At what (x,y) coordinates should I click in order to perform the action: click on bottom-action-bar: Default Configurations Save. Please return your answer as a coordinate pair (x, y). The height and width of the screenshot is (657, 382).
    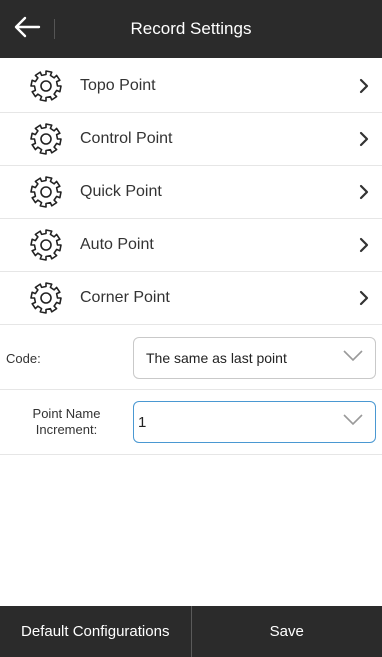
    Looking at the image, I should click on (191, 631).